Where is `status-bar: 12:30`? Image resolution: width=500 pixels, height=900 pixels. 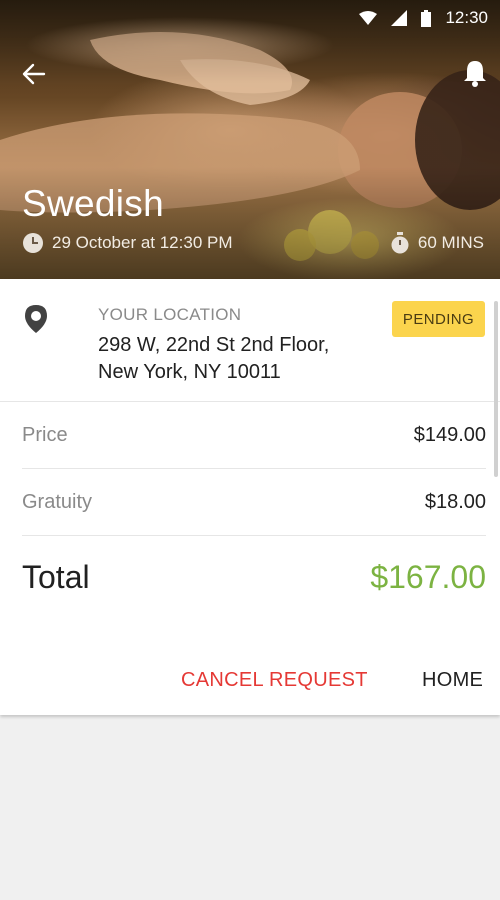
status-bar: 12:30 is located at coordinates (250, 18).